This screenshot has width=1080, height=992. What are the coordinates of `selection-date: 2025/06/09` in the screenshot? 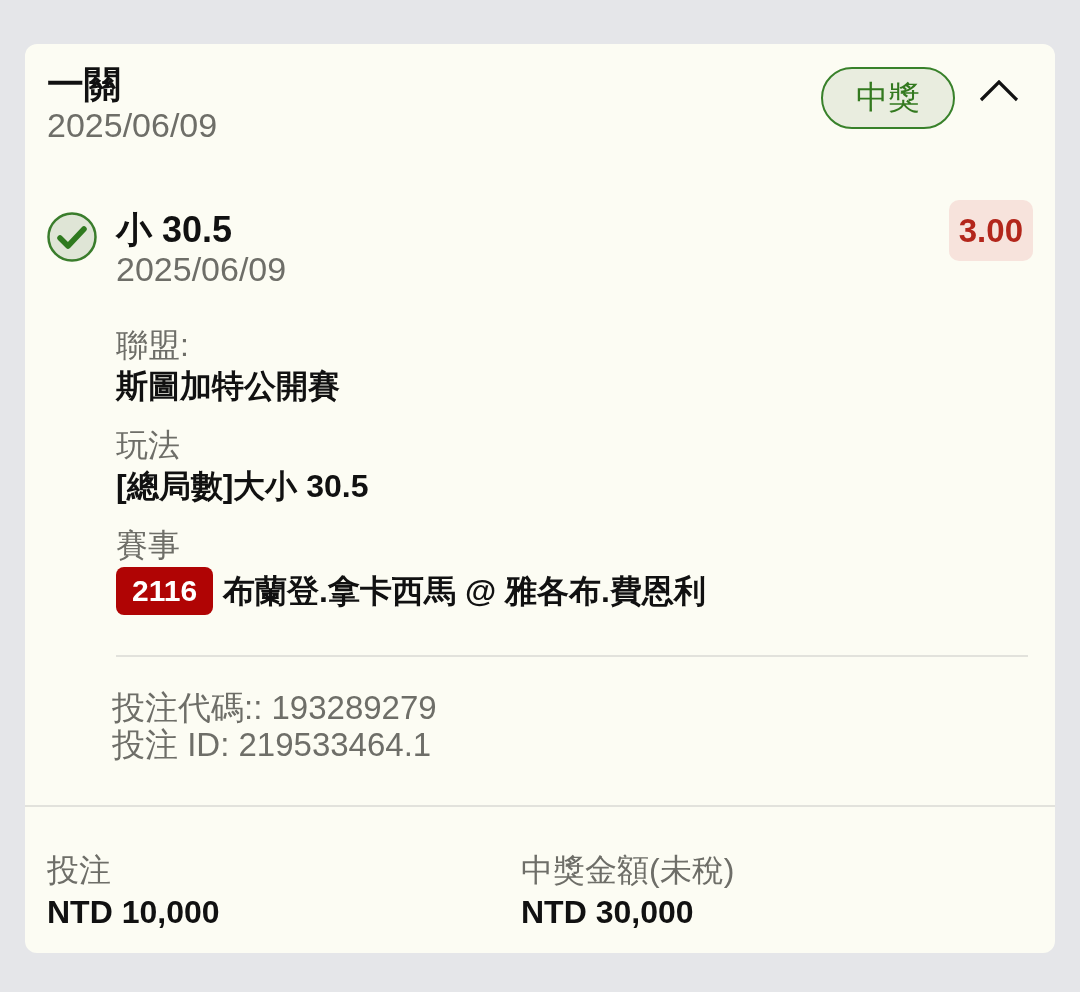 It's located at (202, 269).